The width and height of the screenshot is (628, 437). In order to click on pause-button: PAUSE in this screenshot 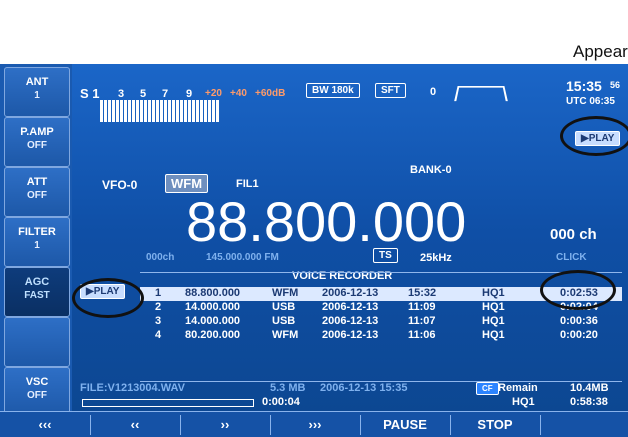, I will do `click(405, 425)`.